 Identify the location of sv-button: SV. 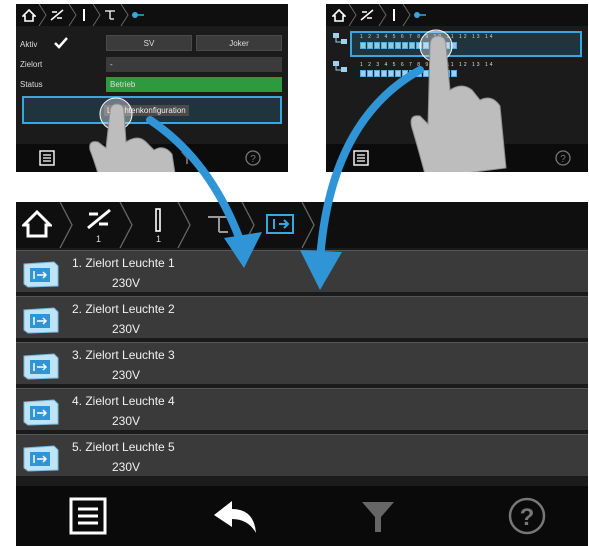
(149, 43).